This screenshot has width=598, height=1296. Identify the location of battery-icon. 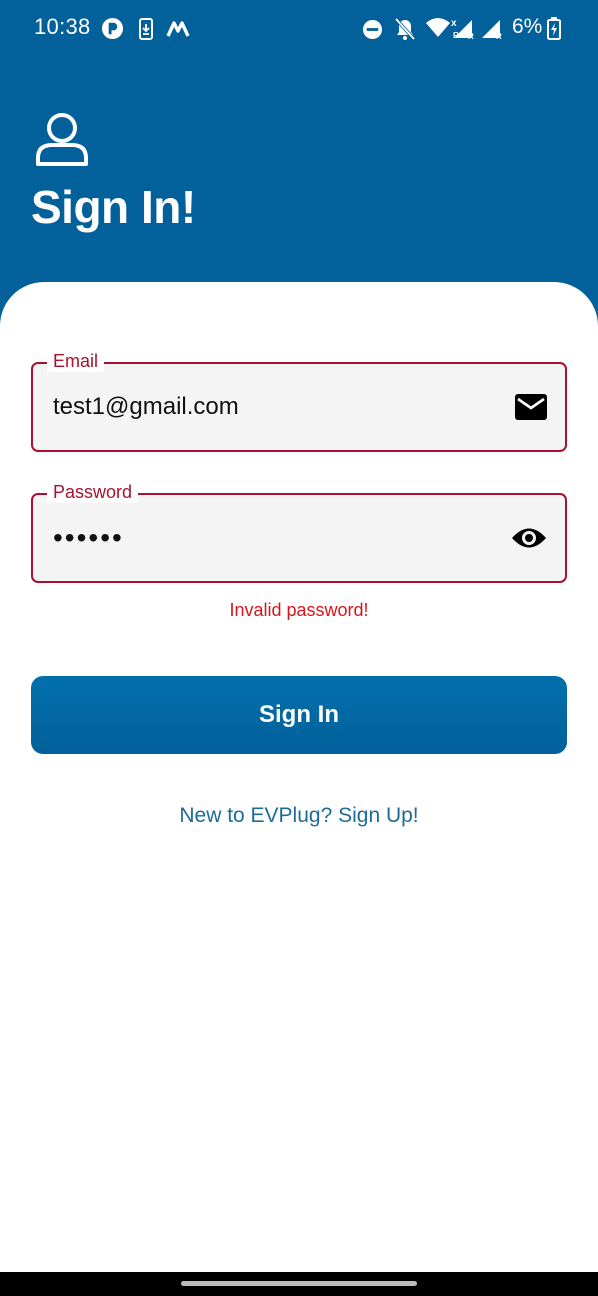
(554, 28).